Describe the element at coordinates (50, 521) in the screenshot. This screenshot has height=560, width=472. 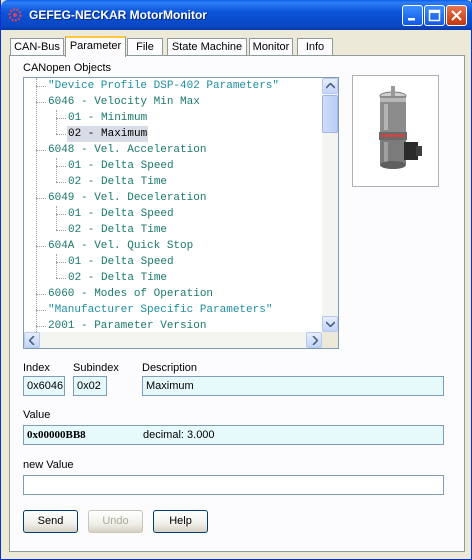
I see `send-button: Send` at that location.